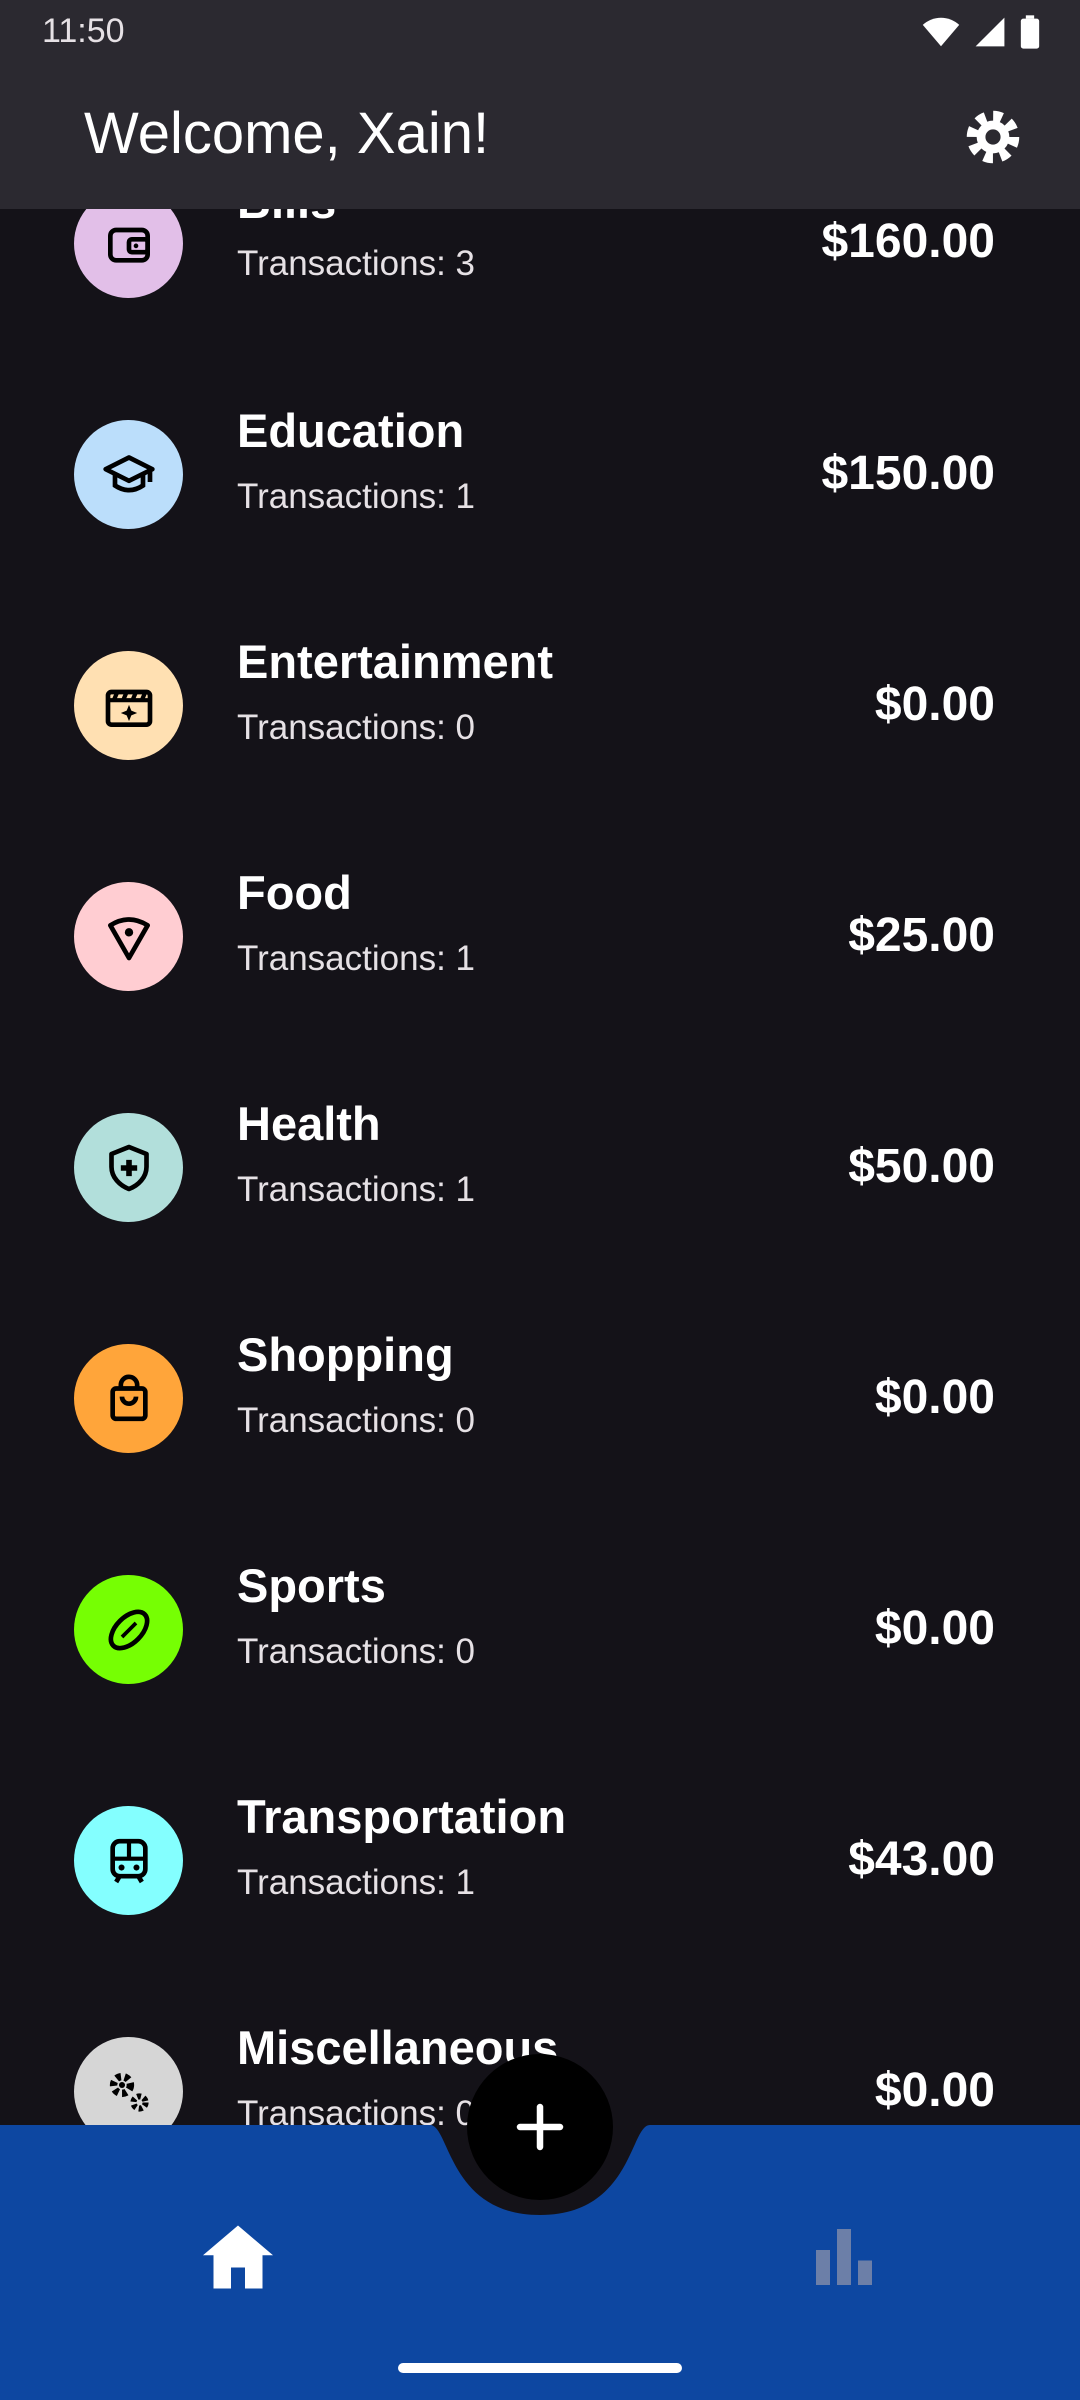  I want to click on football-icon, so click(128, 1629).